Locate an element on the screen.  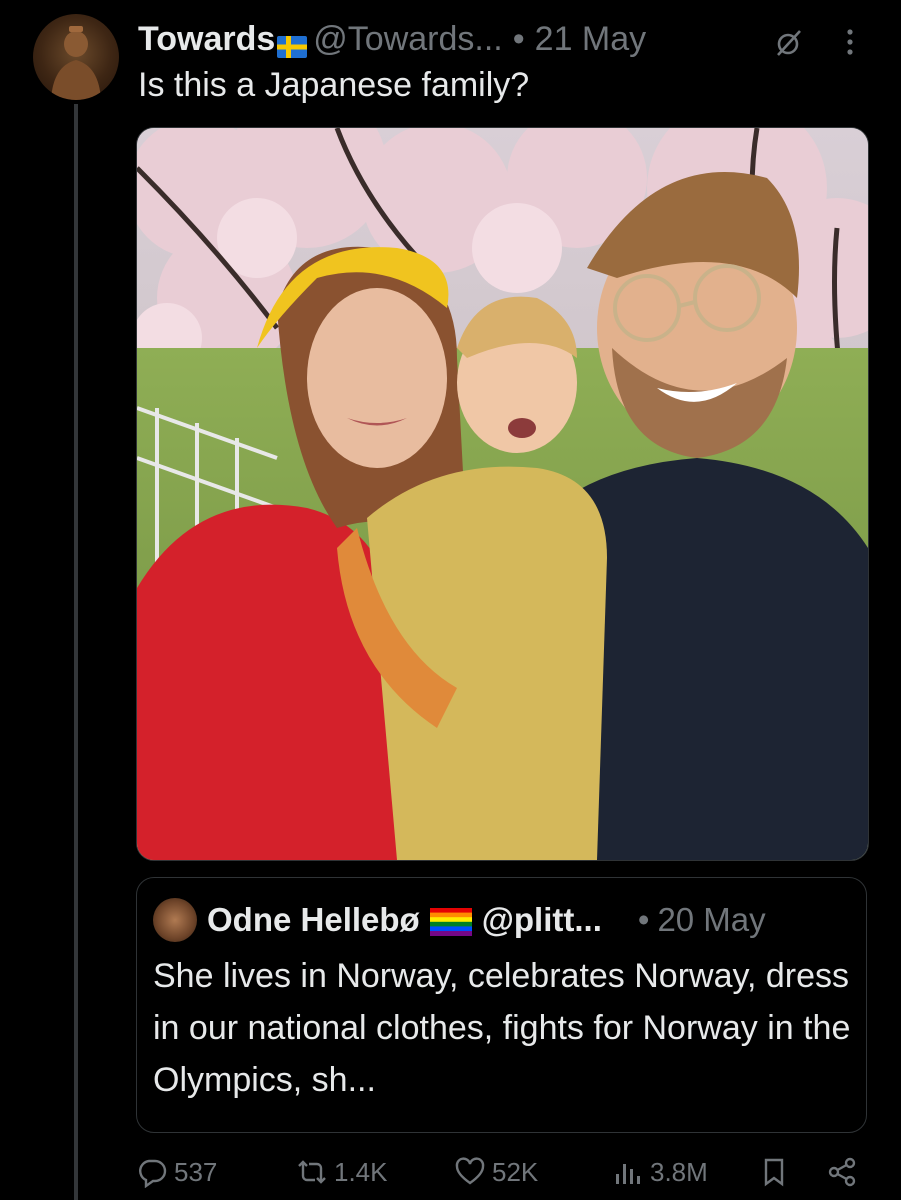
views-button: 3.8M is located at coordinates (660, 1172).